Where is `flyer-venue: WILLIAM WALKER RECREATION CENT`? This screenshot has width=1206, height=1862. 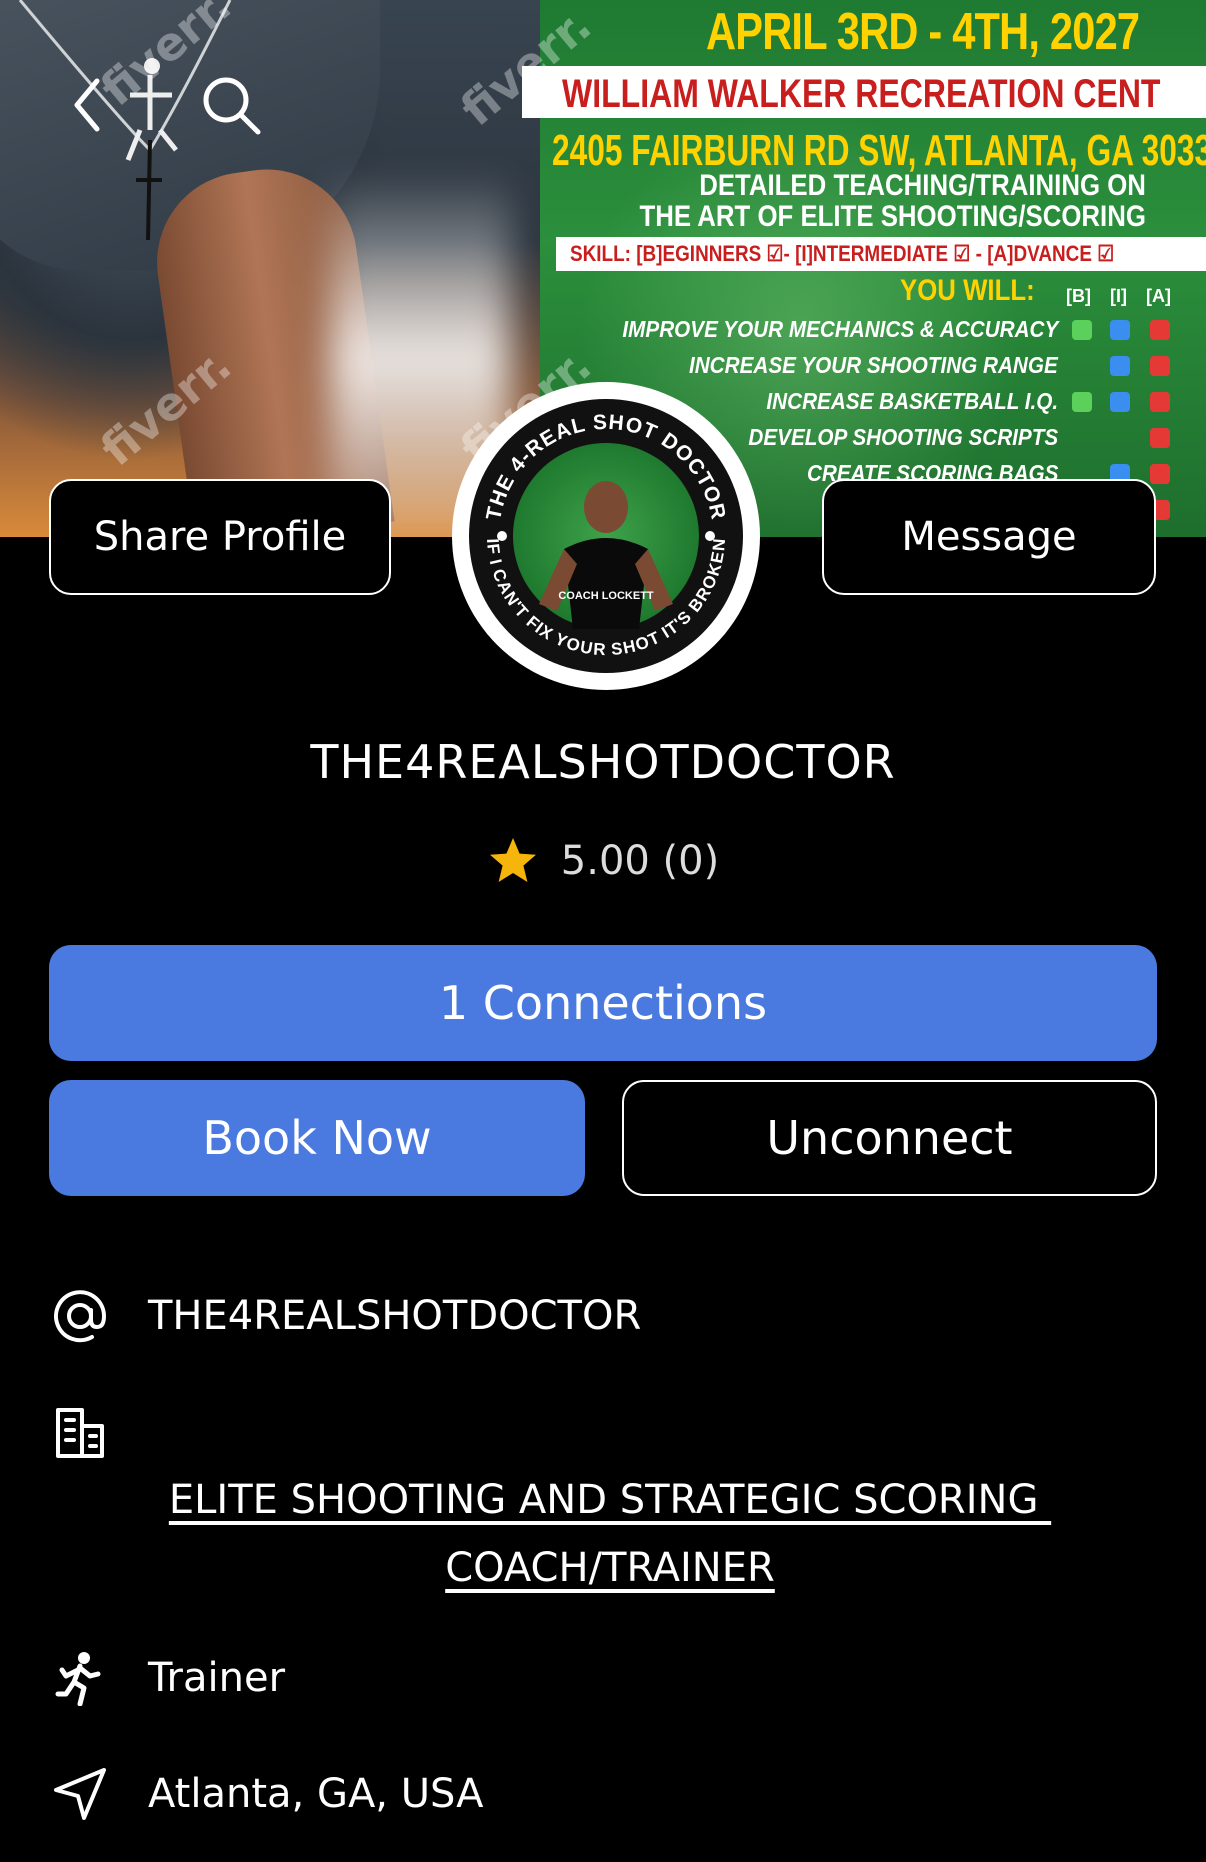 flyer-venue: WILLIAM WALKER RECREATION CENT is located at coordinates (861, 94).